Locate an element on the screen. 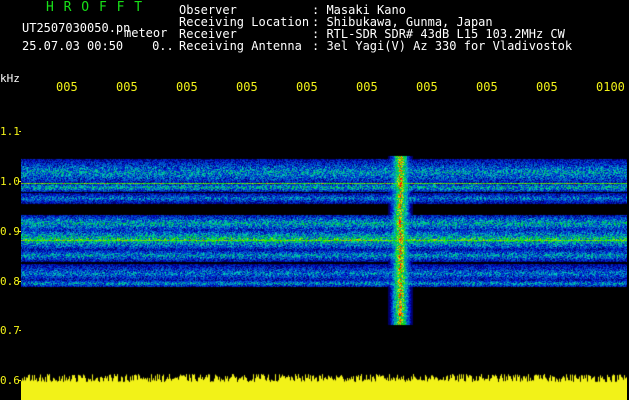 This screenshot has width=629, height=400. signal-level-bar is located at coordinates (324, 386).